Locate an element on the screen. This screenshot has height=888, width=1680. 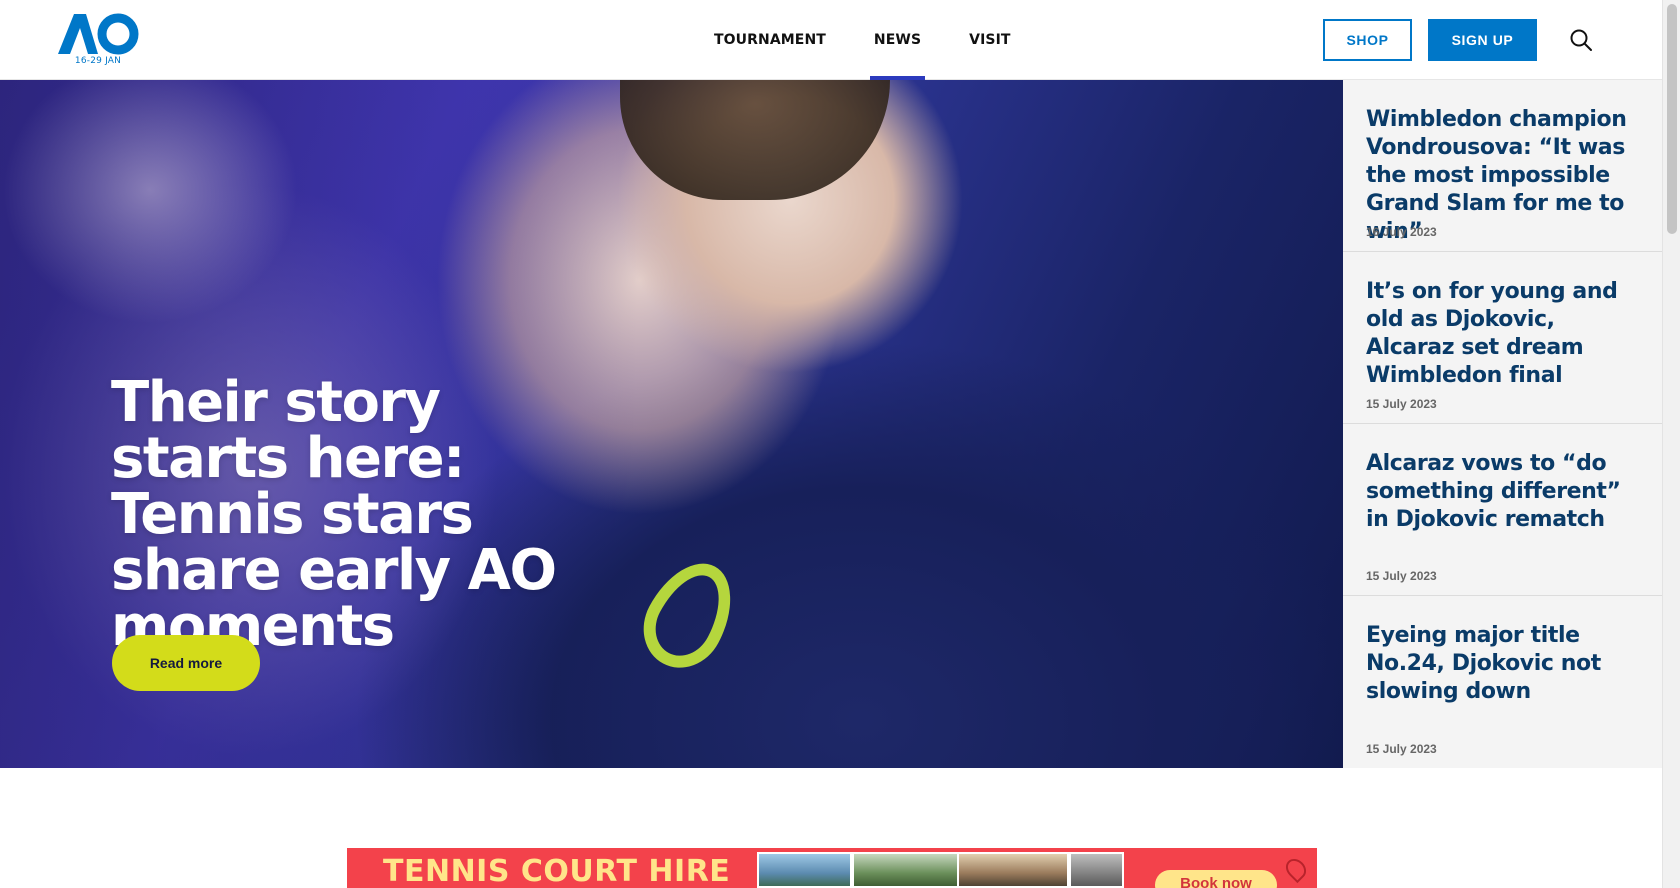
banner-headline: TENNIS COURT HIRE is located at coordinates (557, 871).